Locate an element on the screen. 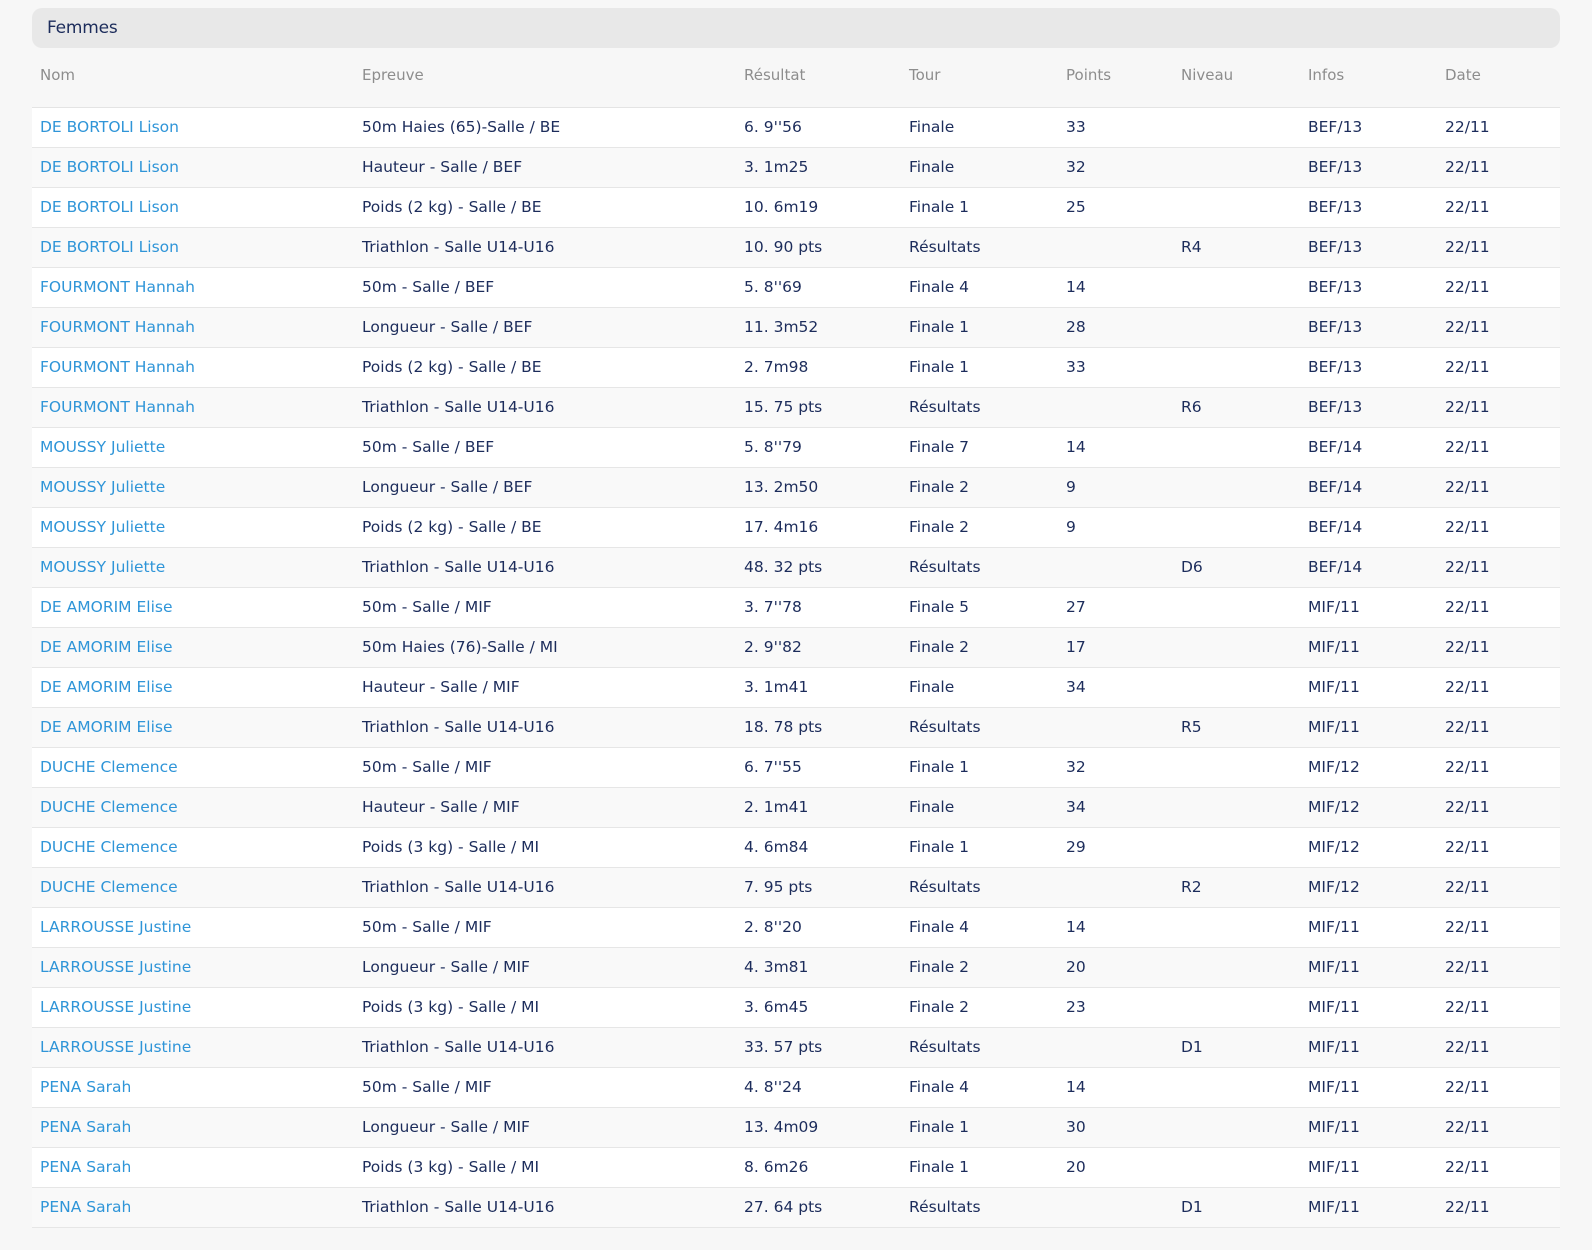 This screenshot has width=1592, height=1250. column-header-date: Date is located at coordinates (1498, 85).